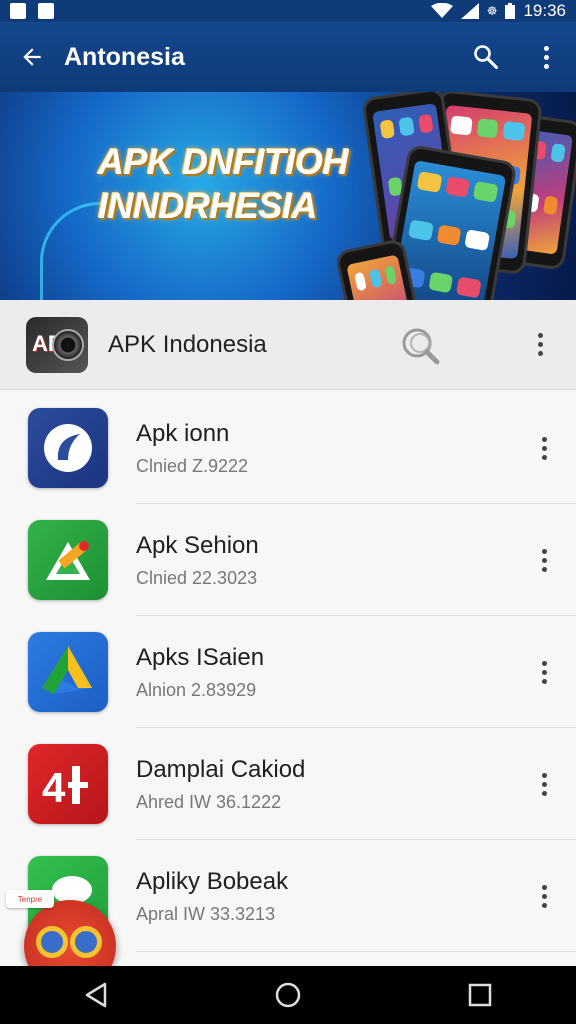  Describe the element at coordinates (54, 787) in the screenshot. I see `svg-text: 4` at that location.